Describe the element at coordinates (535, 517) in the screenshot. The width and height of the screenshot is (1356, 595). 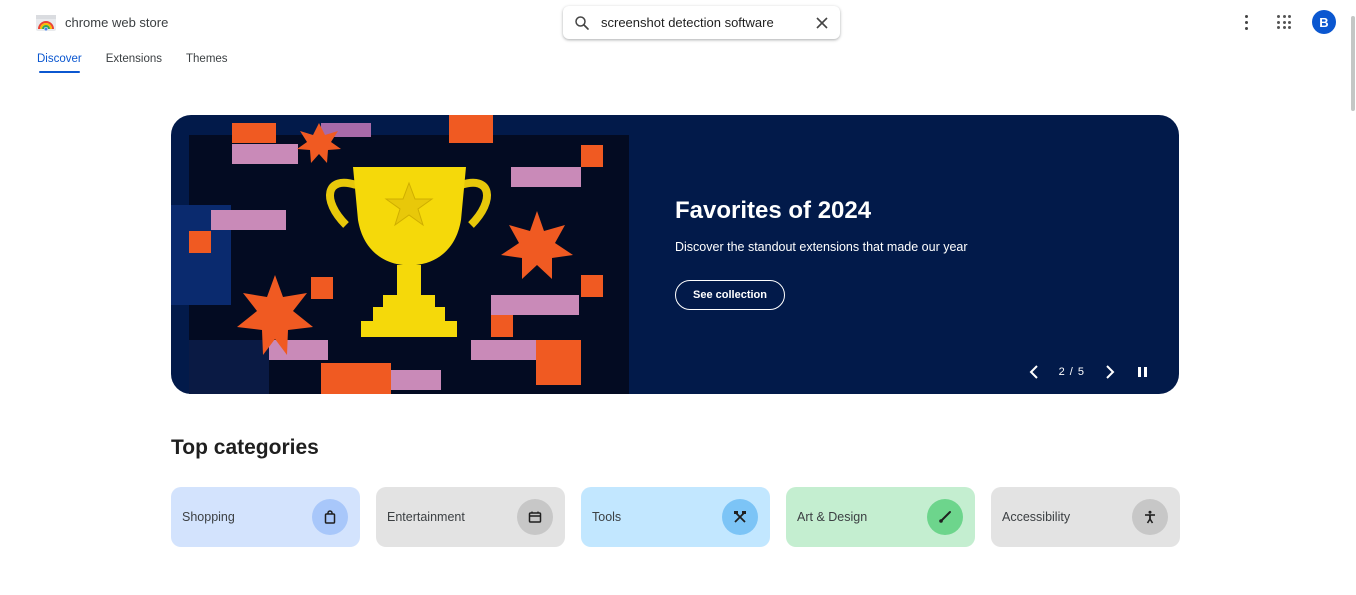
I see `calendar-icon` at that location.